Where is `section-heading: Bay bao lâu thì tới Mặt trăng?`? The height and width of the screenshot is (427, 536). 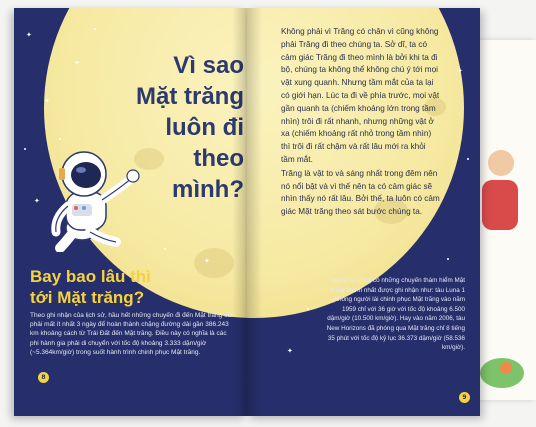
section-heading: Bay bao lâu thì tới Mặt trăng? is located at coordinates (130, 287).